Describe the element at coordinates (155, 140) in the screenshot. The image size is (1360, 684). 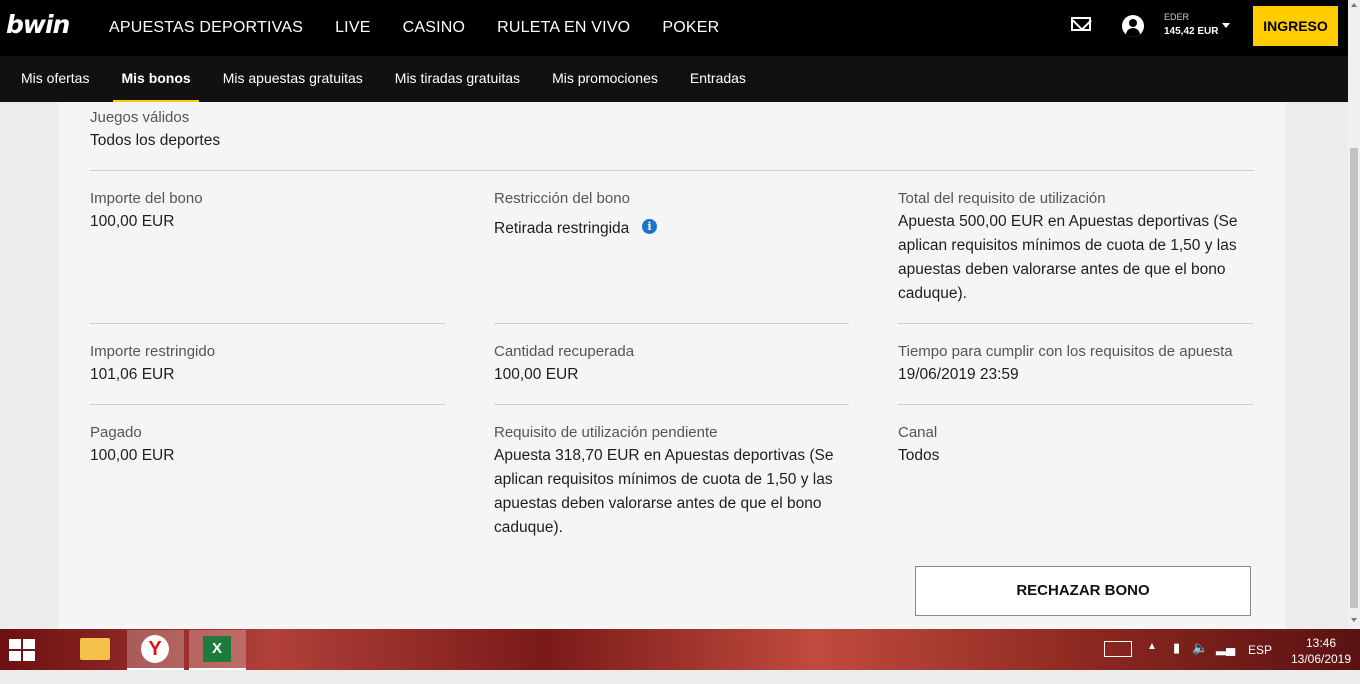
I see `valid-games-value: Todos los deportes` at that location.